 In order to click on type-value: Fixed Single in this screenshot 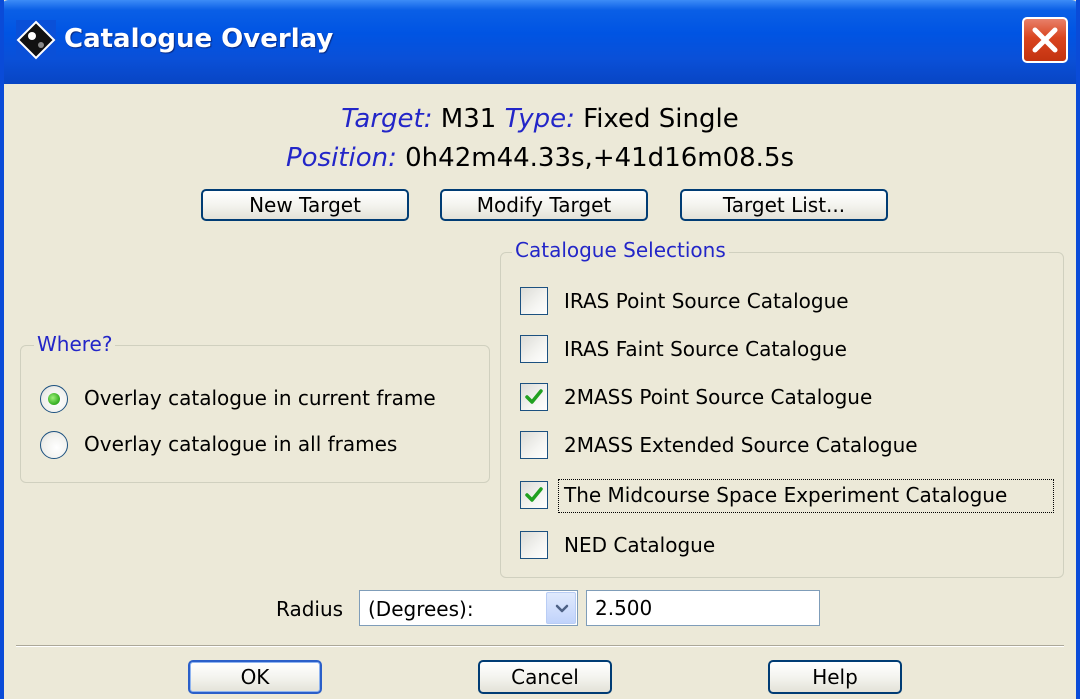, I will do `click(661, 119)`.